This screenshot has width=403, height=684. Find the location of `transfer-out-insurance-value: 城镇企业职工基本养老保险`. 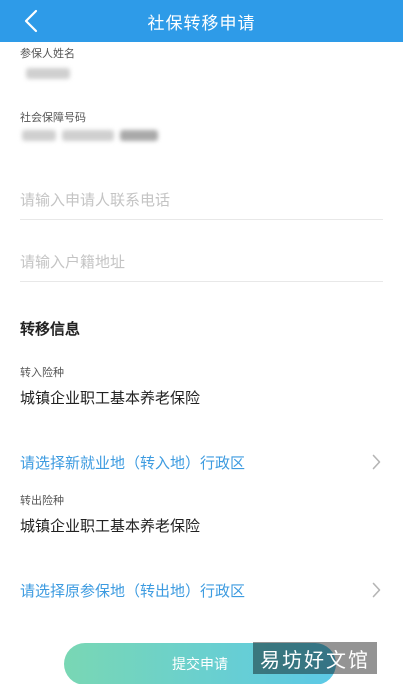

transfer-out-insurance-value: 城镇企业职工基本养老保险 is located at coordinates (110, 526).